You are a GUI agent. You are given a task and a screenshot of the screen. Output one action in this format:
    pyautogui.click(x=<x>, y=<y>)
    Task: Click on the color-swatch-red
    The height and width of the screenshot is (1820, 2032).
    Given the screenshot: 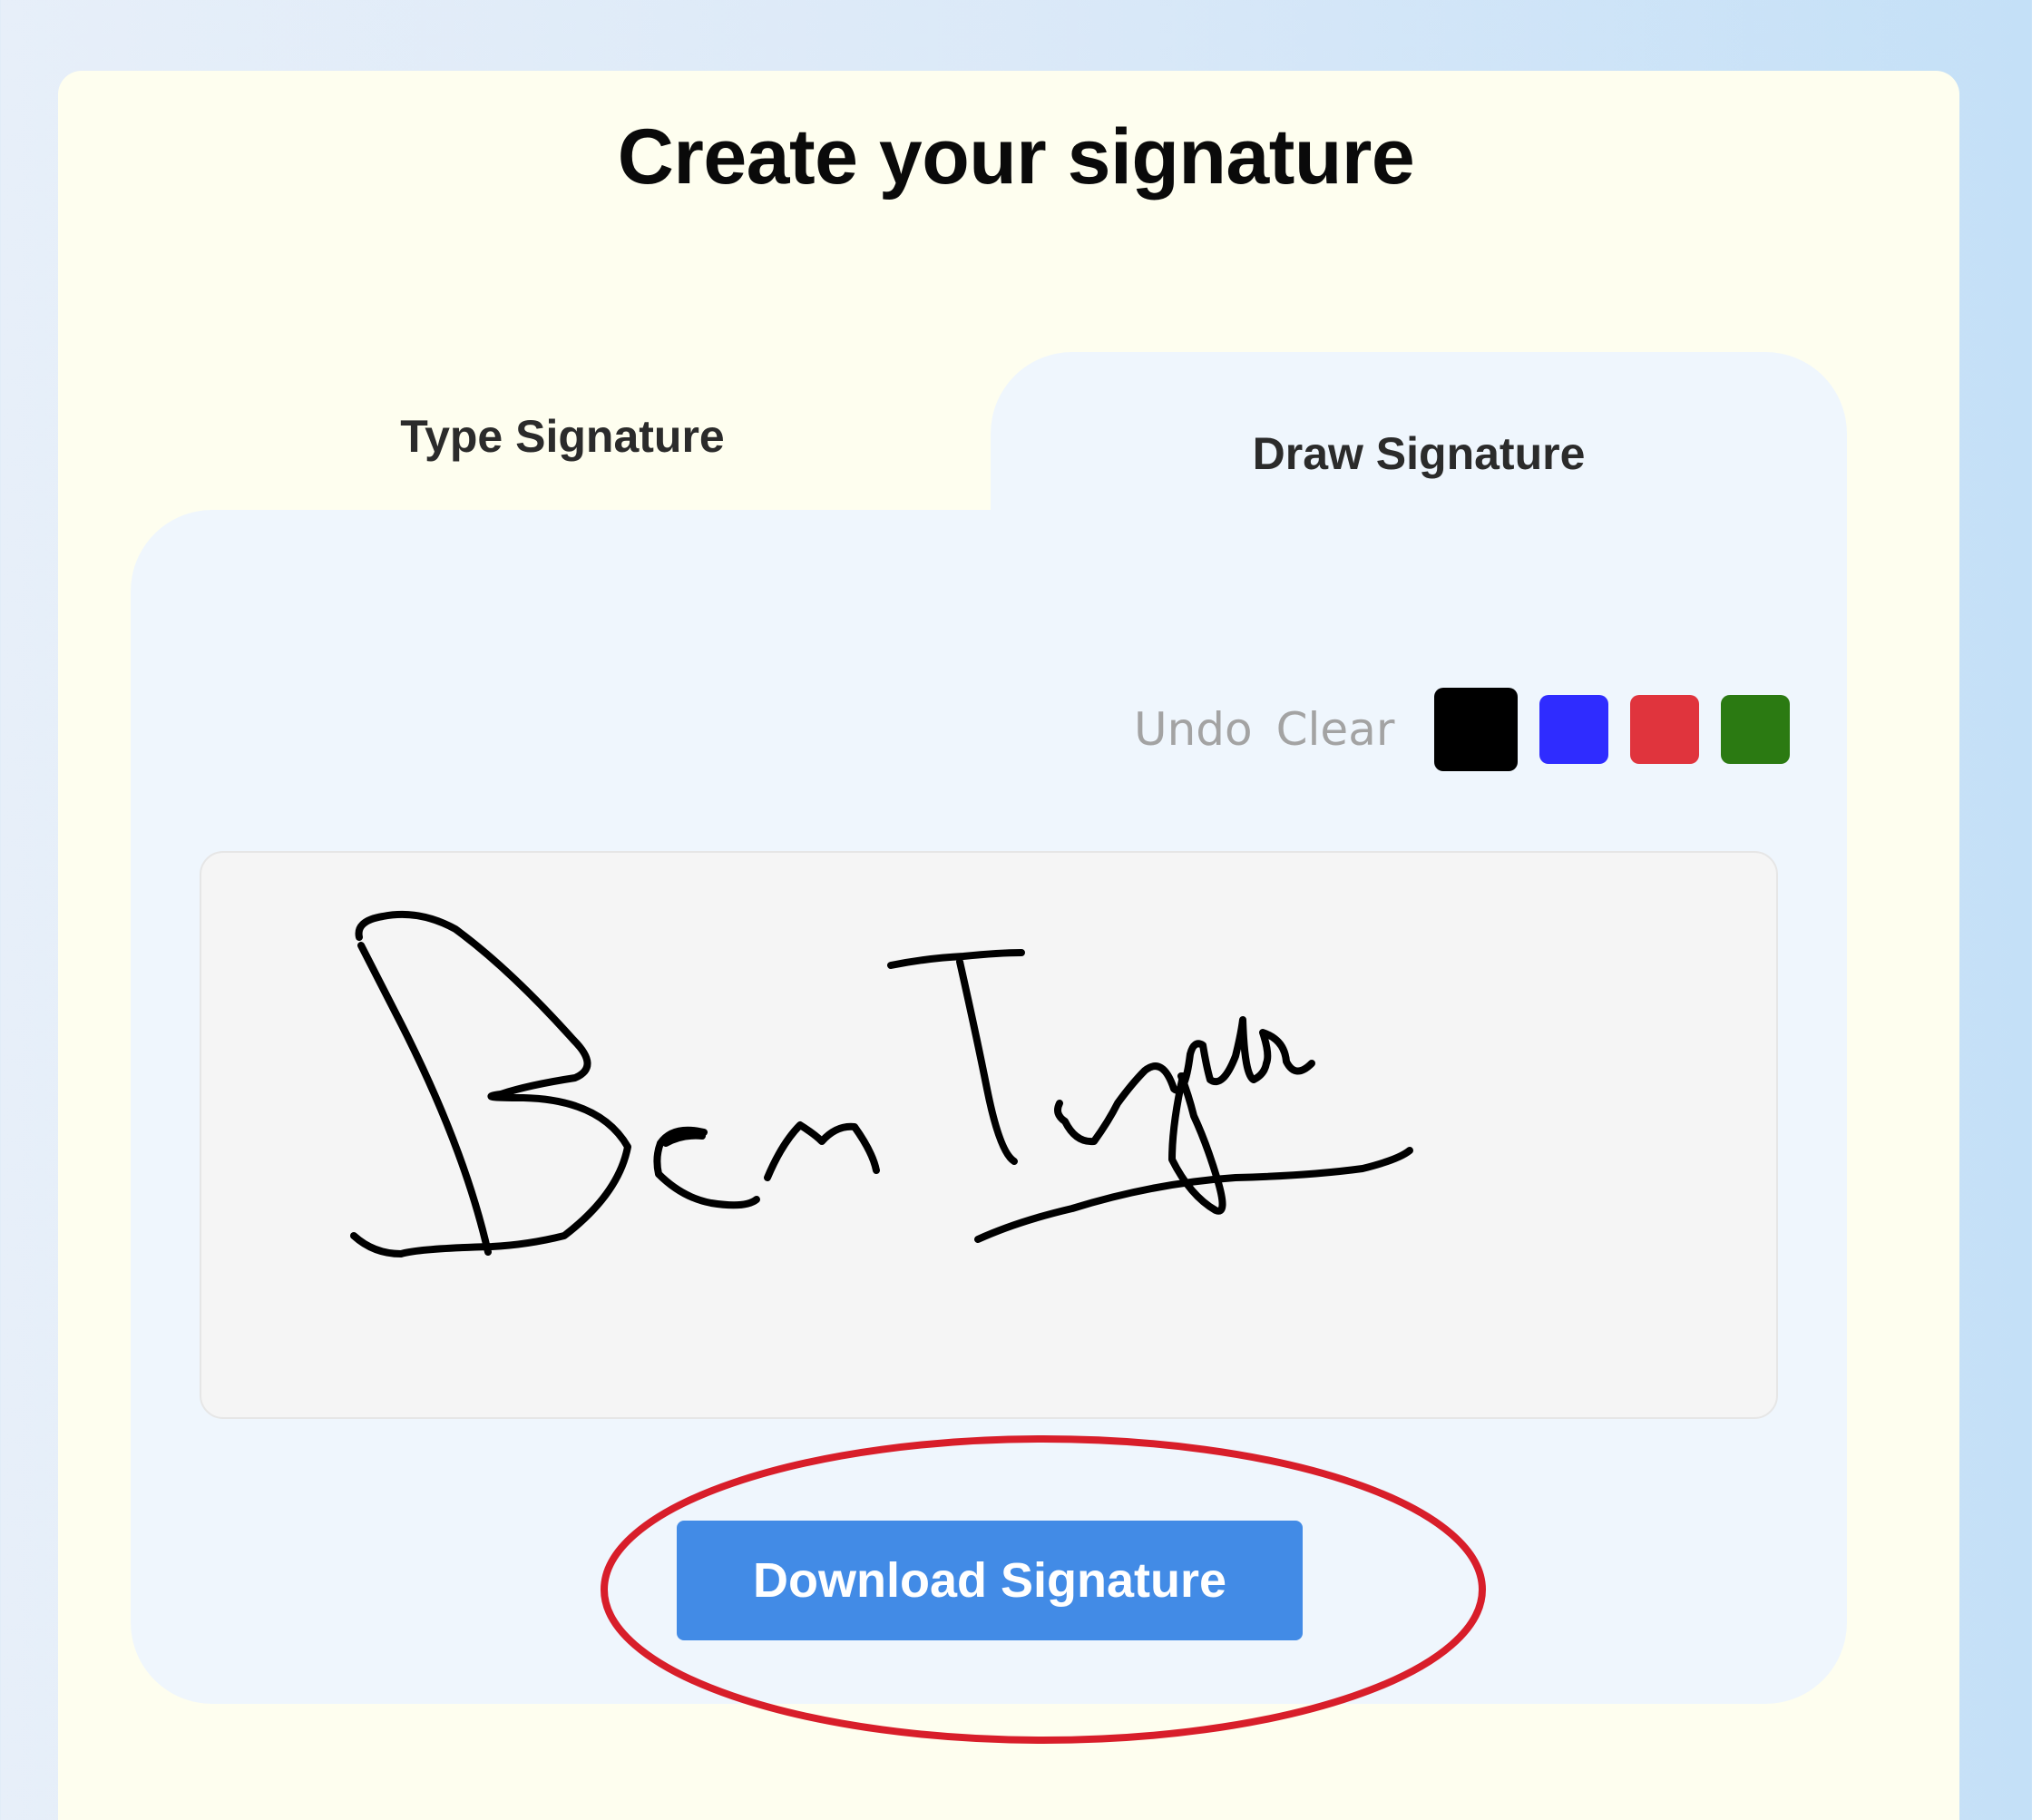 What is the action you would take?
    pyautogui.click(x=1665, y=729)
    